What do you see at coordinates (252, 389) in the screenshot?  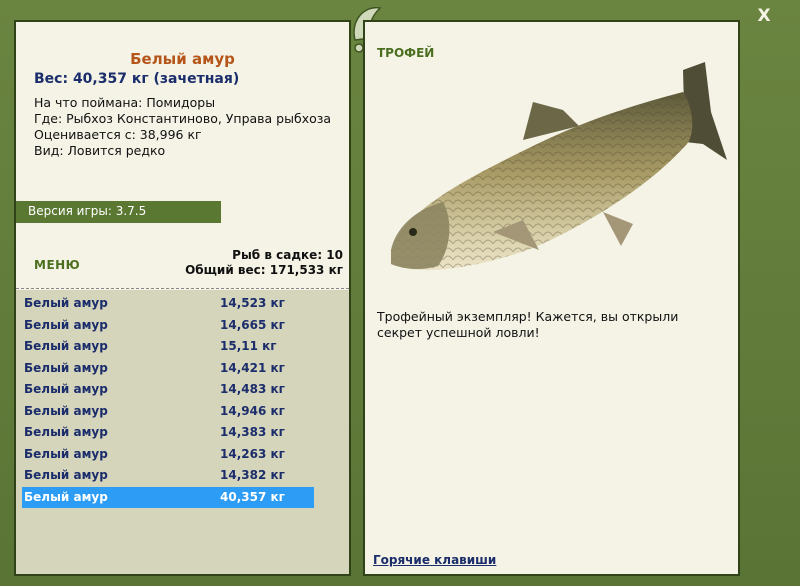 I see `fish-weight-value: 14,483 кг` at bounding box center [252, 389].